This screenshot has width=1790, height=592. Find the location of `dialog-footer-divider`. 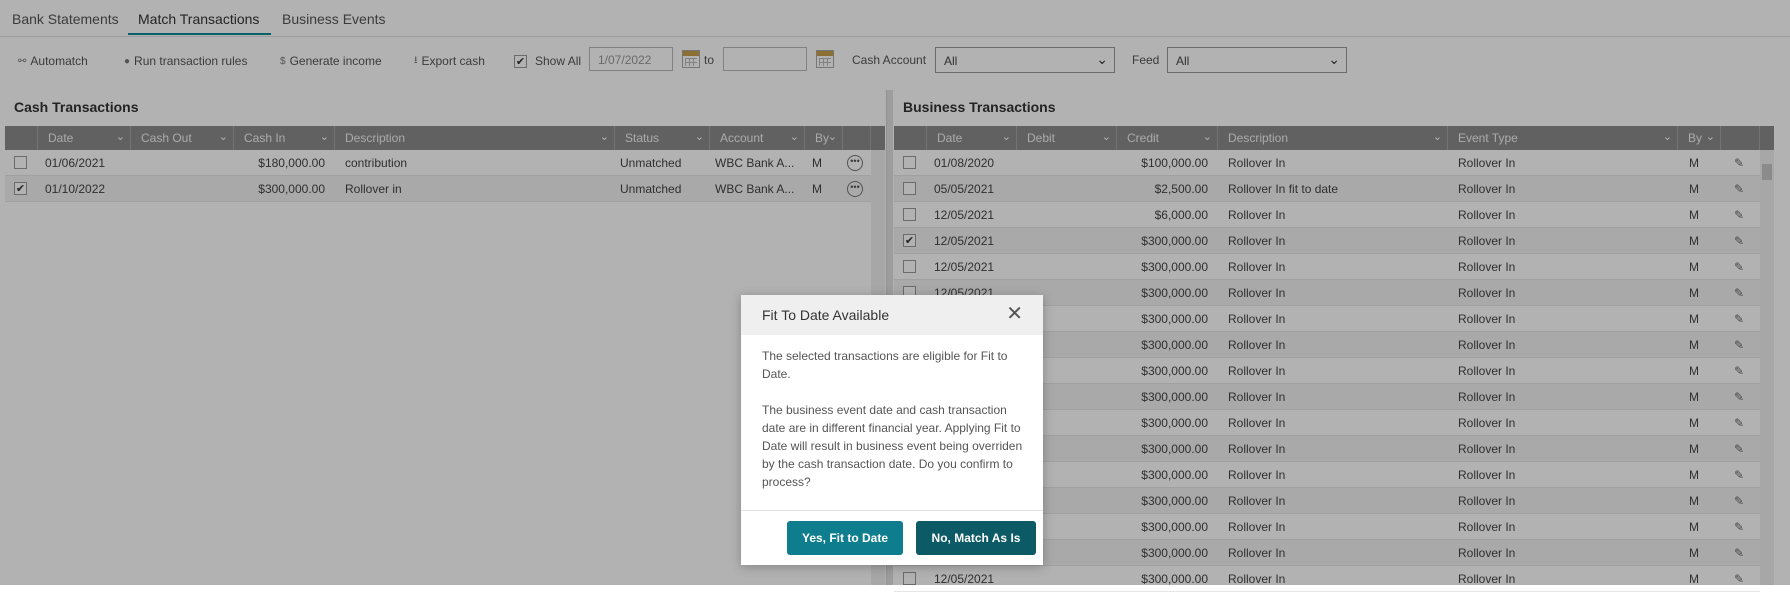

dialog-footer-divider is located at coordinates (892, 510).